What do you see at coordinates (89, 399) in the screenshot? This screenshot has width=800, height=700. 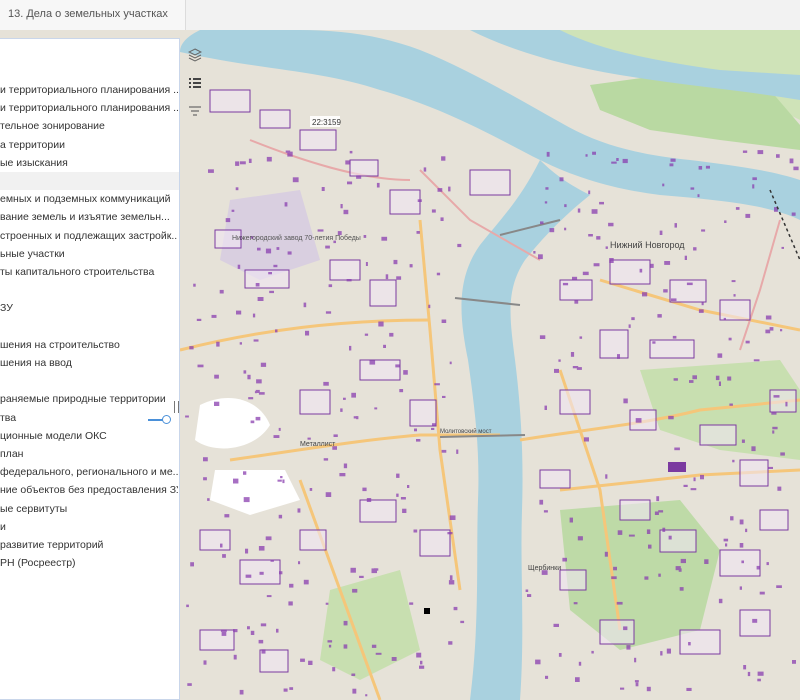 I see `layer-item: раняемые природные территории` at bounding box center [89, 399].